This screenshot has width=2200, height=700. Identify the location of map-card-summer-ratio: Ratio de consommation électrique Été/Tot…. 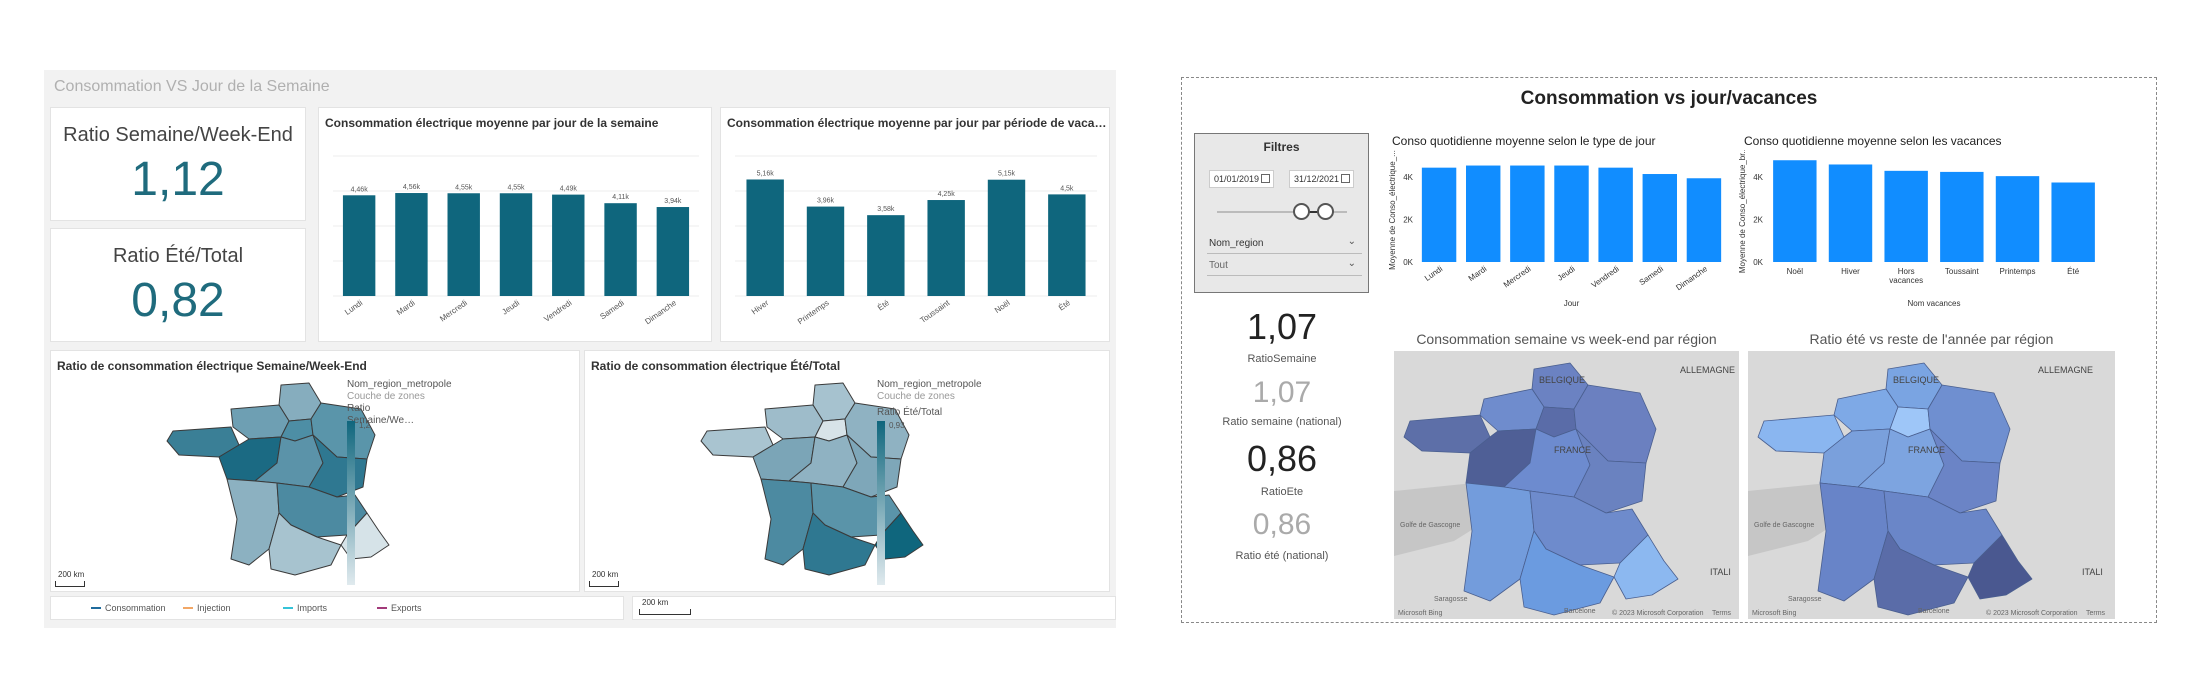
(847, 471).